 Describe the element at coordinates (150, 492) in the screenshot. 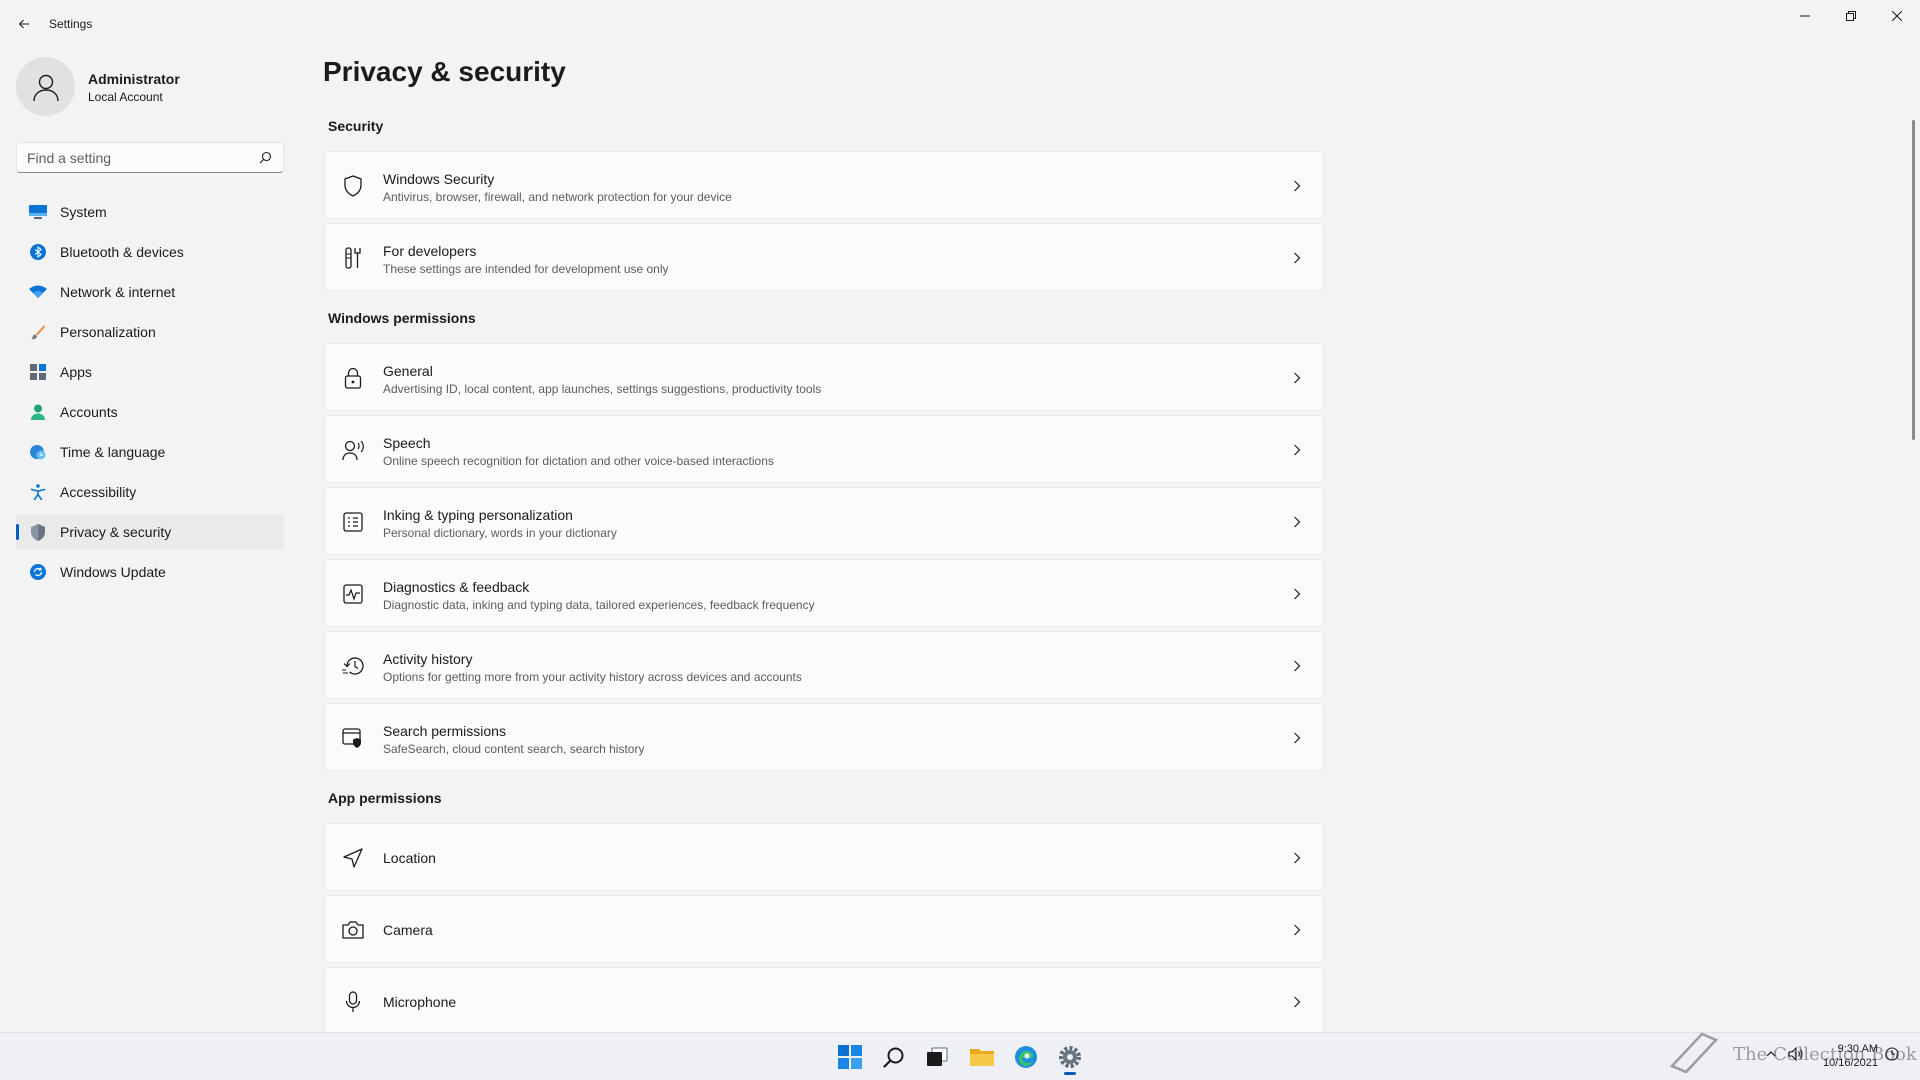

I see `sidebar-item-accessibility: Accessibility` at that location.